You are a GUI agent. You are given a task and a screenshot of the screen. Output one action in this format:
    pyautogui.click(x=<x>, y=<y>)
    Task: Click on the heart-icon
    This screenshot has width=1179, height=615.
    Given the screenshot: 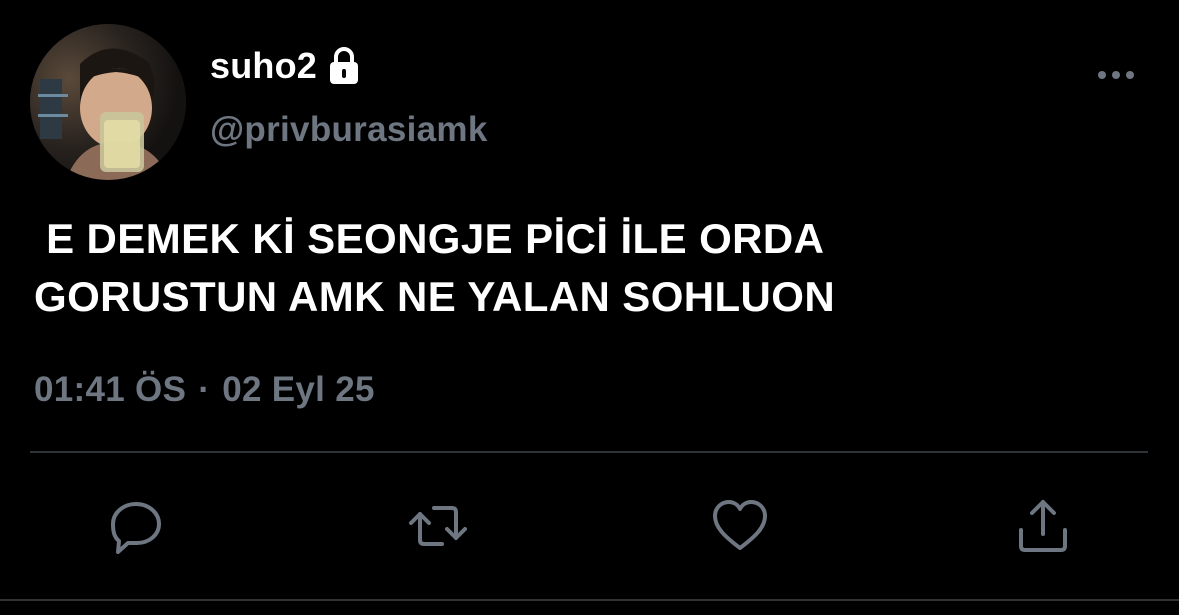 What is the action you would take?
    pyautogui.click(x=740, y=525)
    